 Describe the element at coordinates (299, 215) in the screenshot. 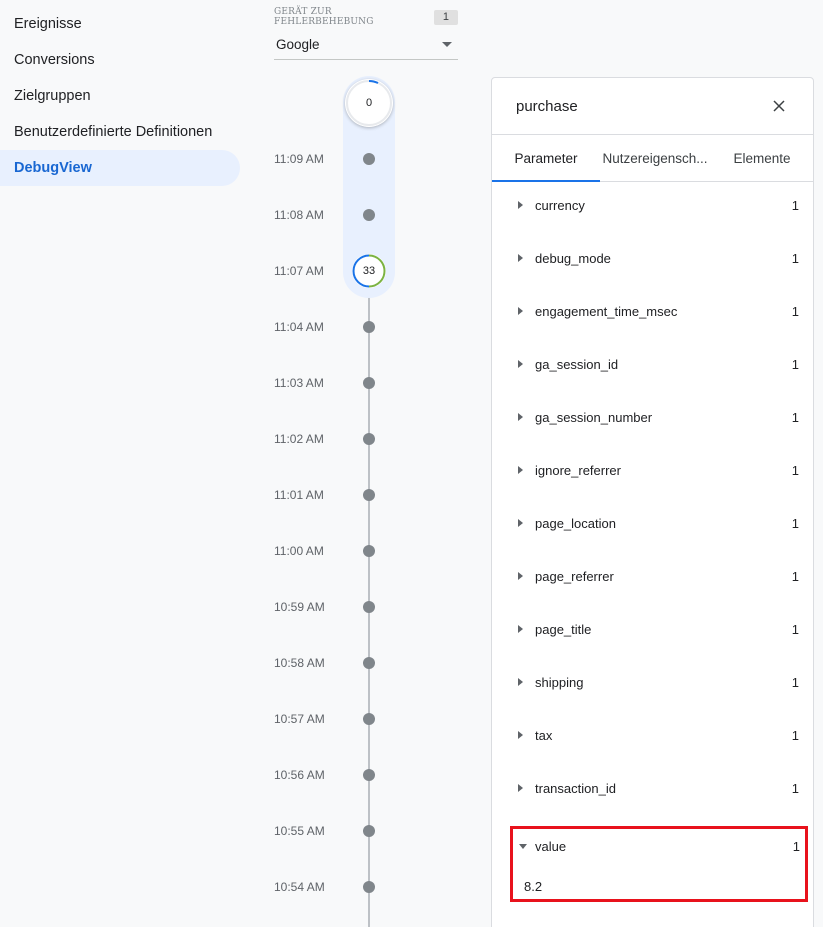

I see `timeline-time-label: 11:08 AM` at that location.